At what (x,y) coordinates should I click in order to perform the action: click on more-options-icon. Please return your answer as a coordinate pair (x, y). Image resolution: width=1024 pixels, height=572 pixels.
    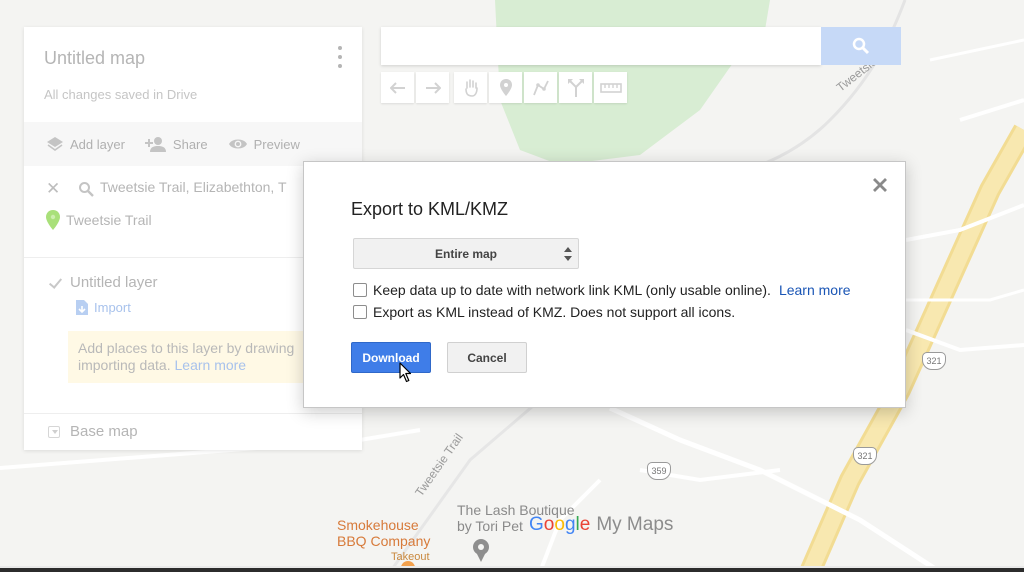
    Looking at the image, I should click on (340, 57).